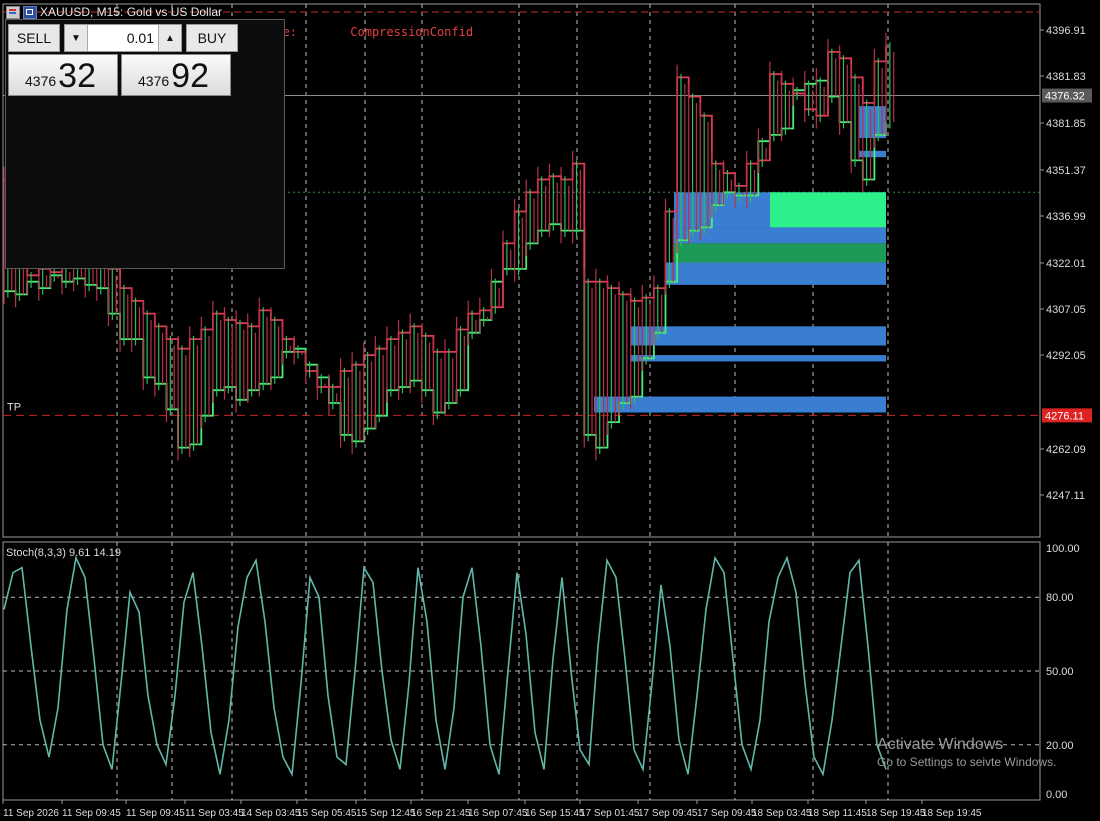 The image size is (1100, 821). Describe the element at coordinates (131, 12) in the screenshot. I see `chart-title: XAUUSD, M15: Gold vs US Dollar` at that location.